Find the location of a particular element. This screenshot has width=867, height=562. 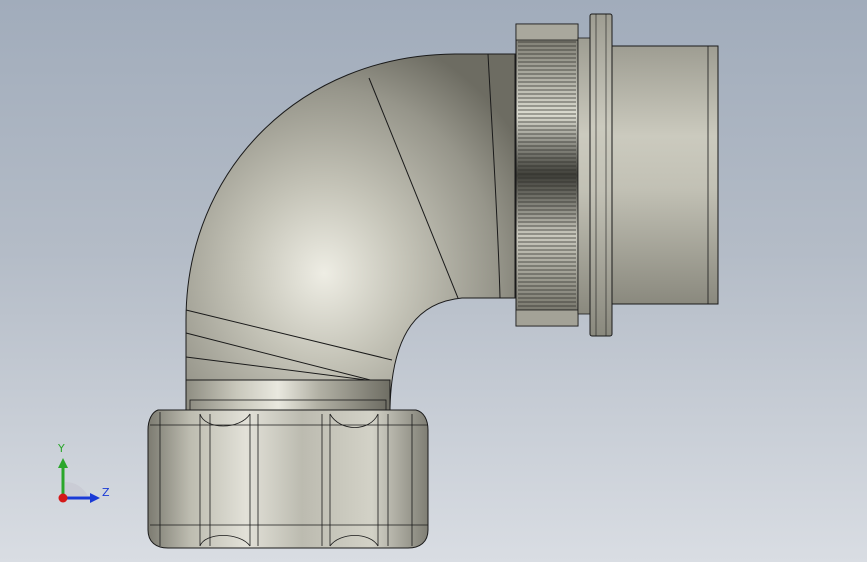

triad-plane is located at coordinates (76, 489).